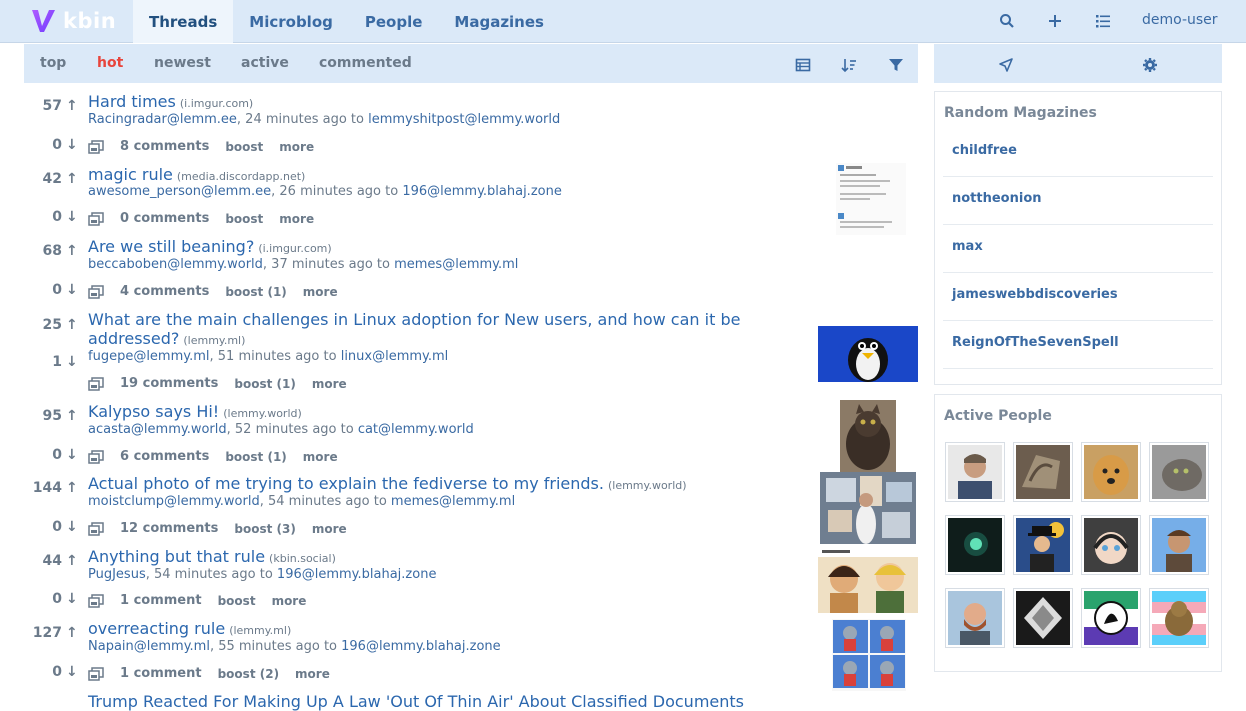 This screenshot has height=711, width=1246. I want to click on thread-title: overreacting rule, so click(156, 628).